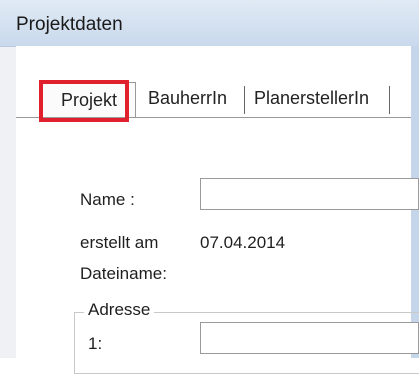  Describe the element at coordinates (69, 24) in the screenshot. I see `window-title: Projektdaten` at that location.